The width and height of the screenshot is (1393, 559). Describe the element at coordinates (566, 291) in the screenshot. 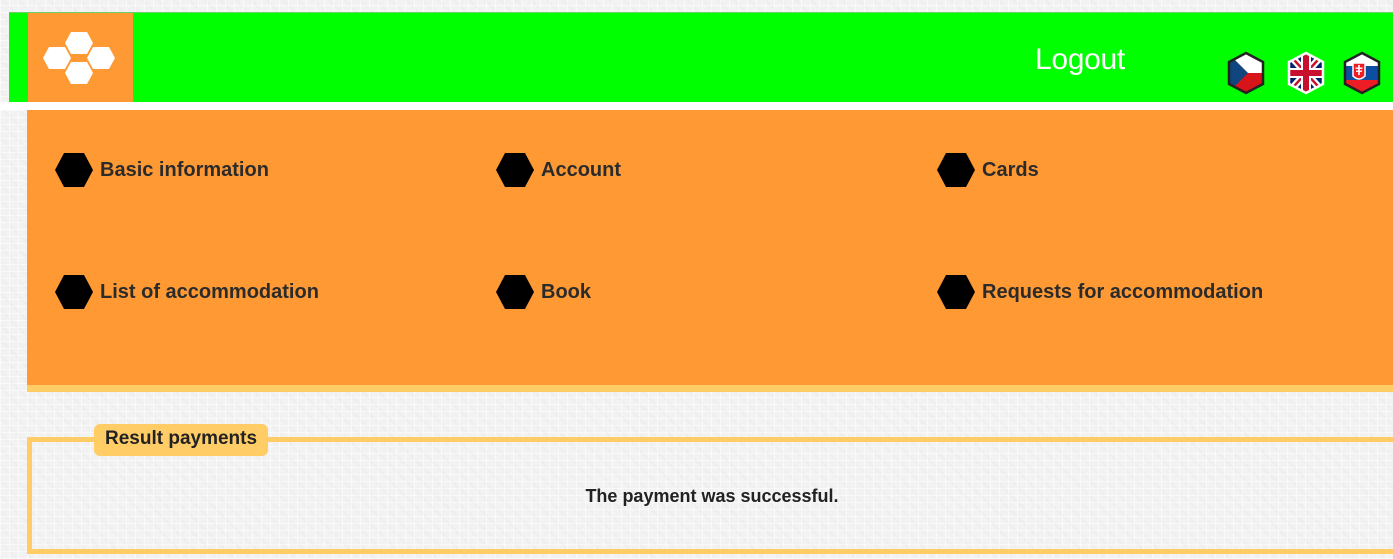

I see `nav-item-label: Book` at that location.